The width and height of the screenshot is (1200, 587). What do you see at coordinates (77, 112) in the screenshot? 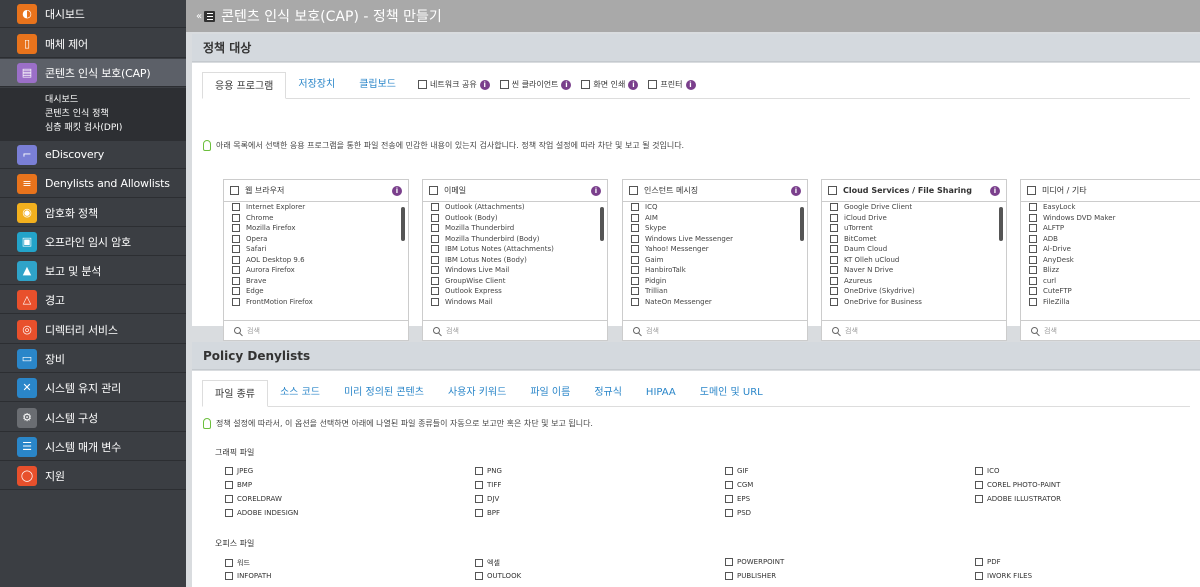
I see `sidebar-subitem-1: 콘텐츠 인식 정책` at bounding box center [77, 112].